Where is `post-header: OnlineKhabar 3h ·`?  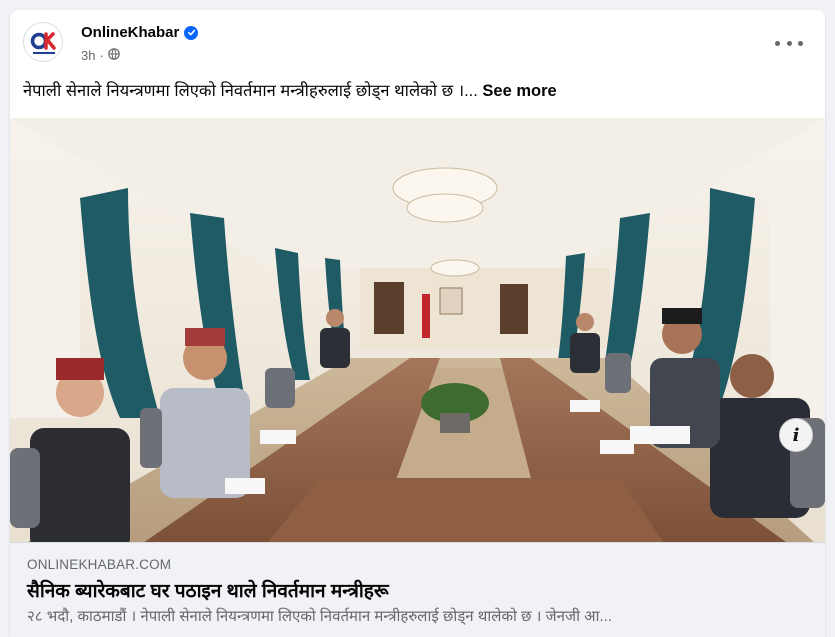 post-header: OnlineKhabar 3h · is located at coordinates (417, 40).